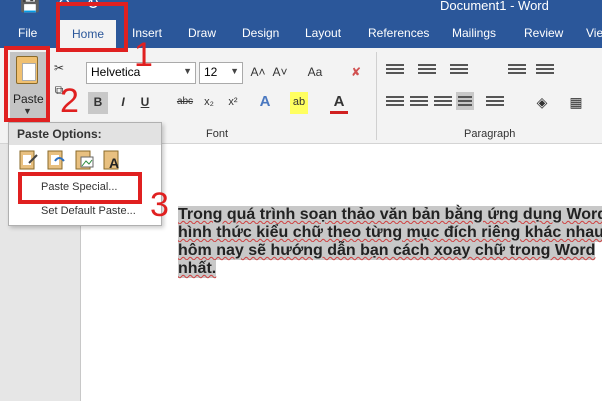 Image resolution: width=602 pixels, height=401 pixels. What do you see at coordinates (280, 73) in the screenshot?
I see `shrink-font-button: A˅` at bounding box center [280, 73].